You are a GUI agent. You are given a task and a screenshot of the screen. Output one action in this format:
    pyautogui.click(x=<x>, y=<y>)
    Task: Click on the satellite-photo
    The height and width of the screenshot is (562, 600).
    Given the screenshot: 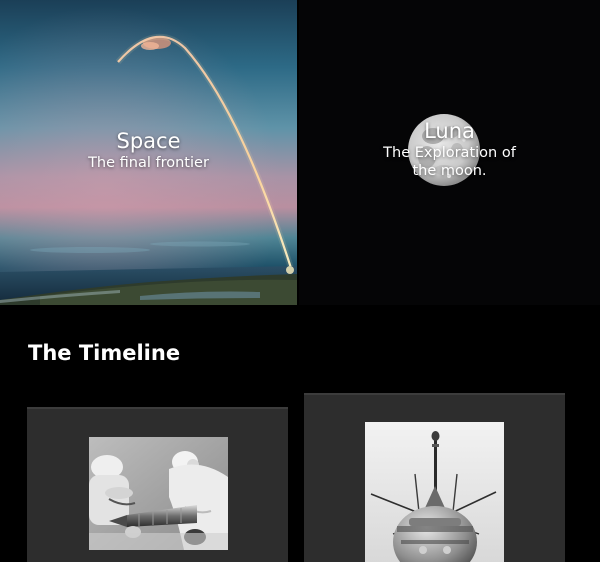 What is the action you would take?
    pyautogui.click(x=434, y=492)
    